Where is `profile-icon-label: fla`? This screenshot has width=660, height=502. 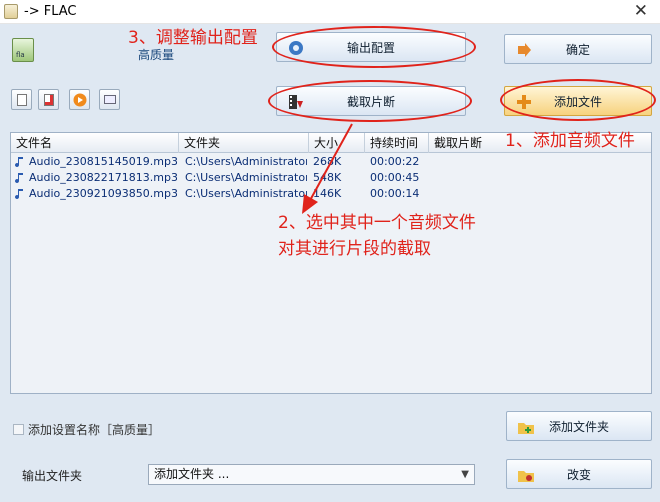 profile-icon-label: fla is located at coordinates (20, 55).